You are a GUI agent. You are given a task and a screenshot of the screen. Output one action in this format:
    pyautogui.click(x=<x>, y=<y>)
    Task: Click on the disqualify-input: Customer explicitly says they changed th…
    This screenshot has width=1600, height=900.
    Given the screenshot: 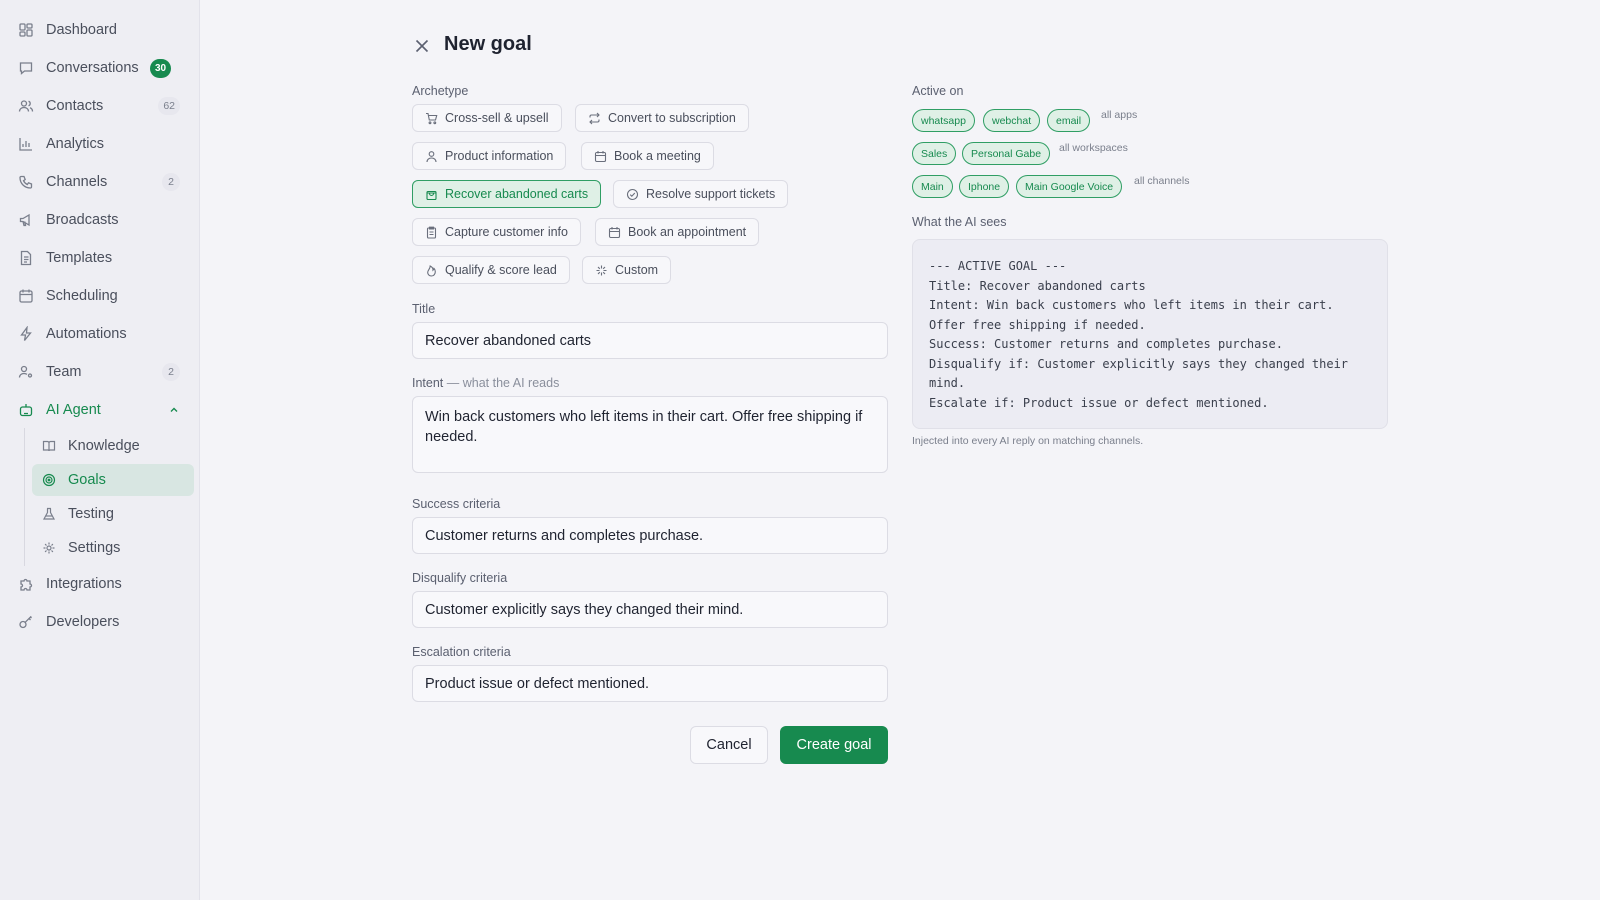 What is the action you would take?
    pyautogui.click(x=650, y=609)
    